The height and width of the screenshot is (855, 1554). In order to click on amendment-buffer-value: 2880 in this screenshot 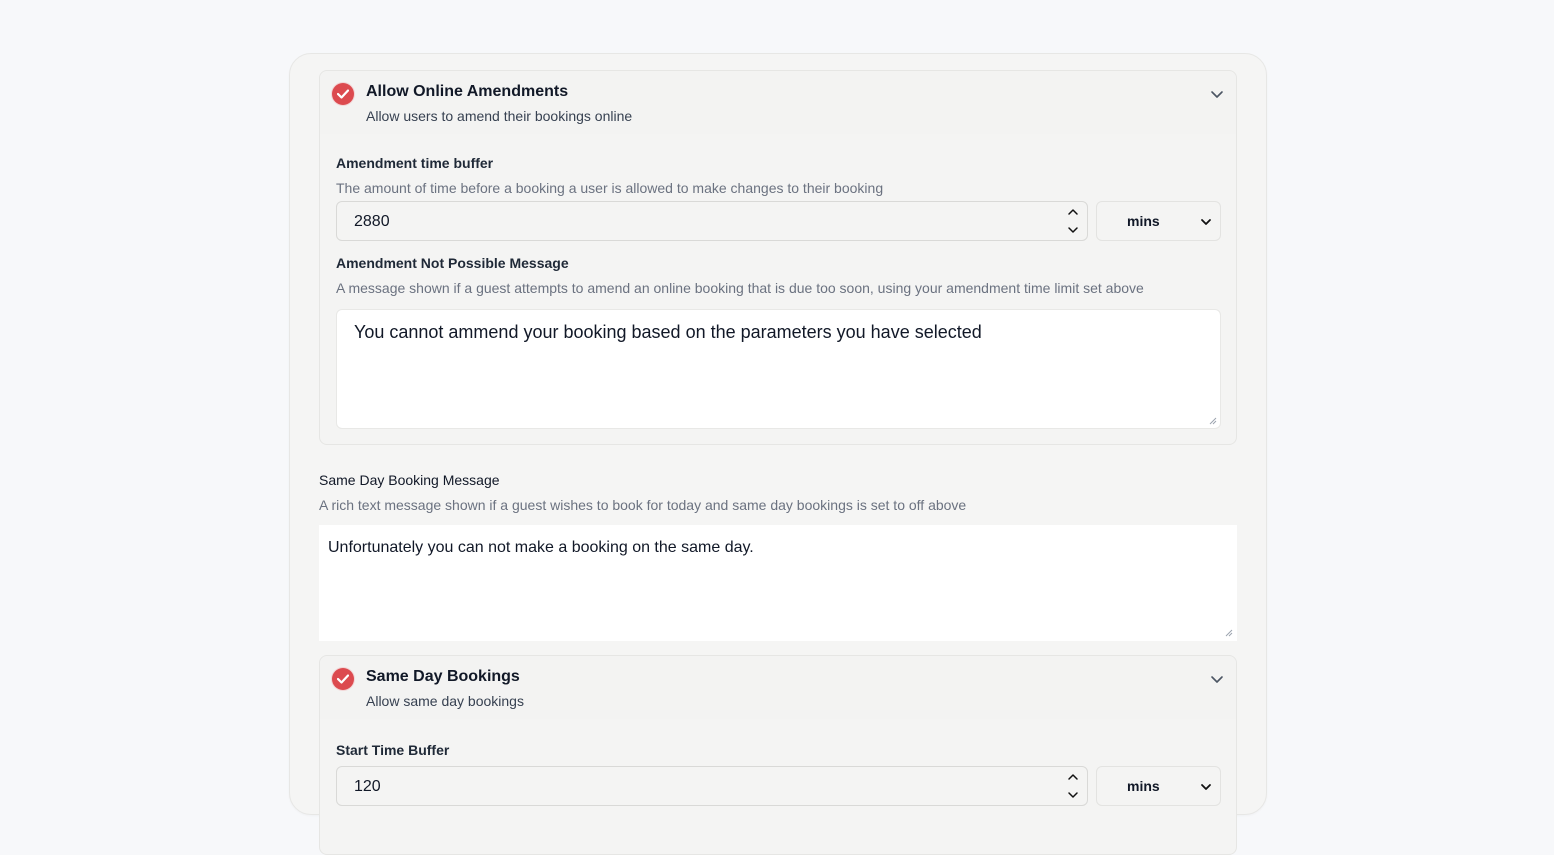, I will do `click(372, 221)`.